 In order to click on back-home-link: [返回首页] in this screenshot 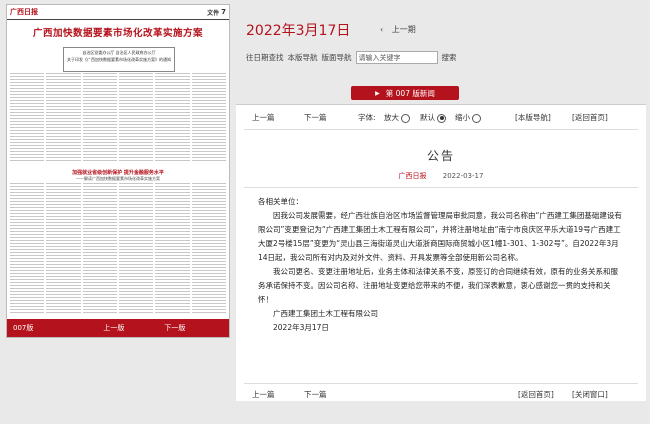, I will do `click(590, 117)`.